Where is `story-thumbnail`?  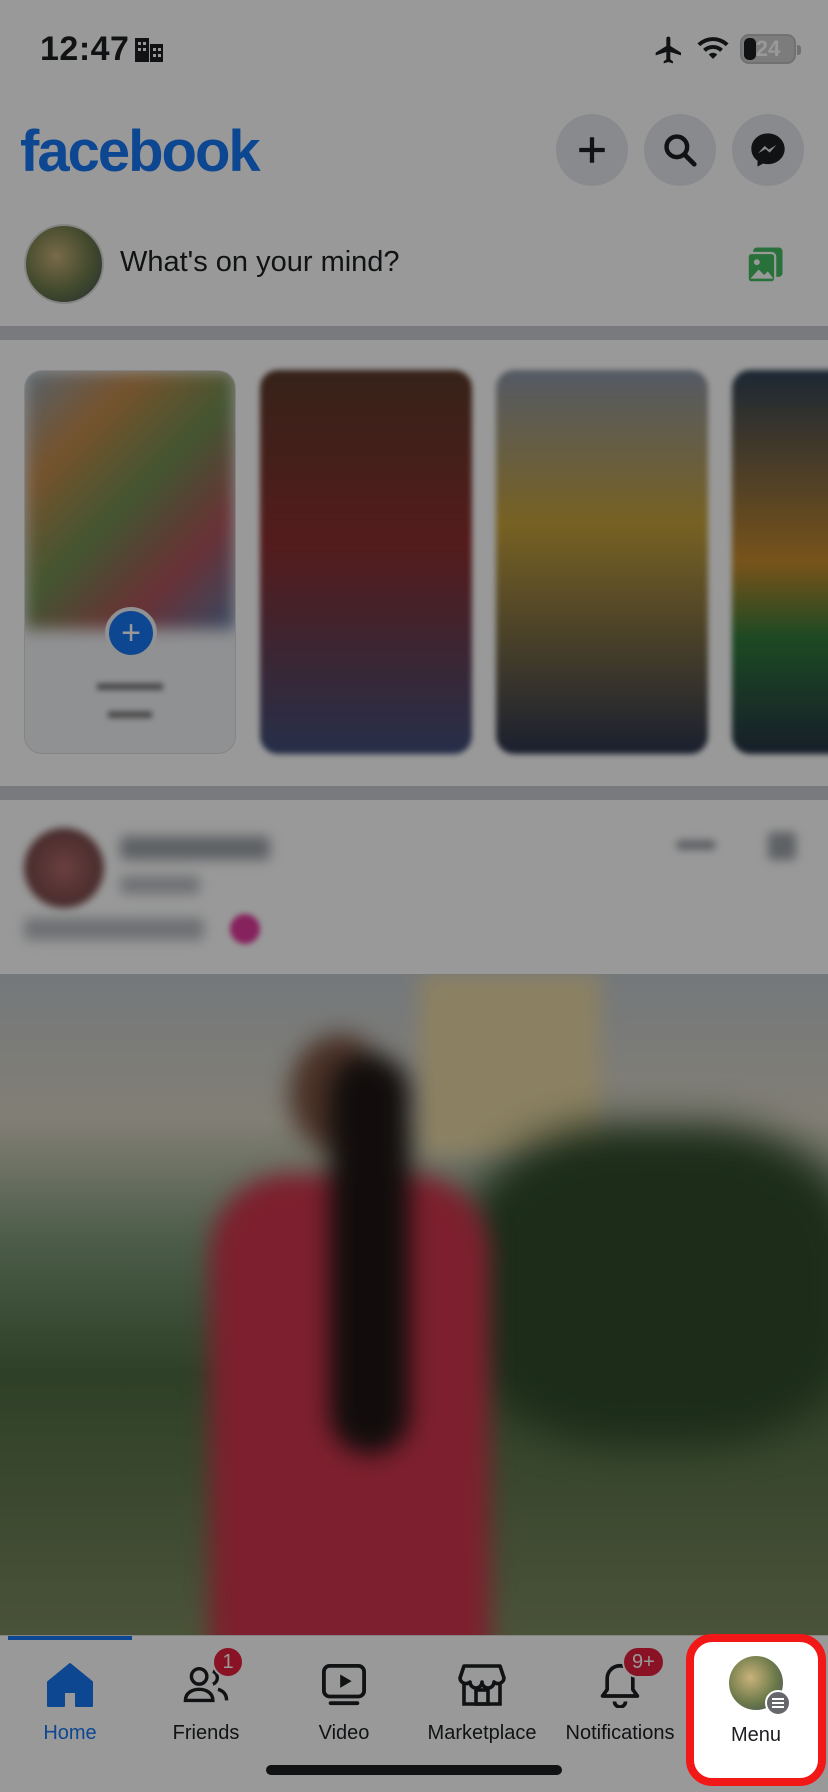
story-thumbnail is located at coordinates (130, 500).